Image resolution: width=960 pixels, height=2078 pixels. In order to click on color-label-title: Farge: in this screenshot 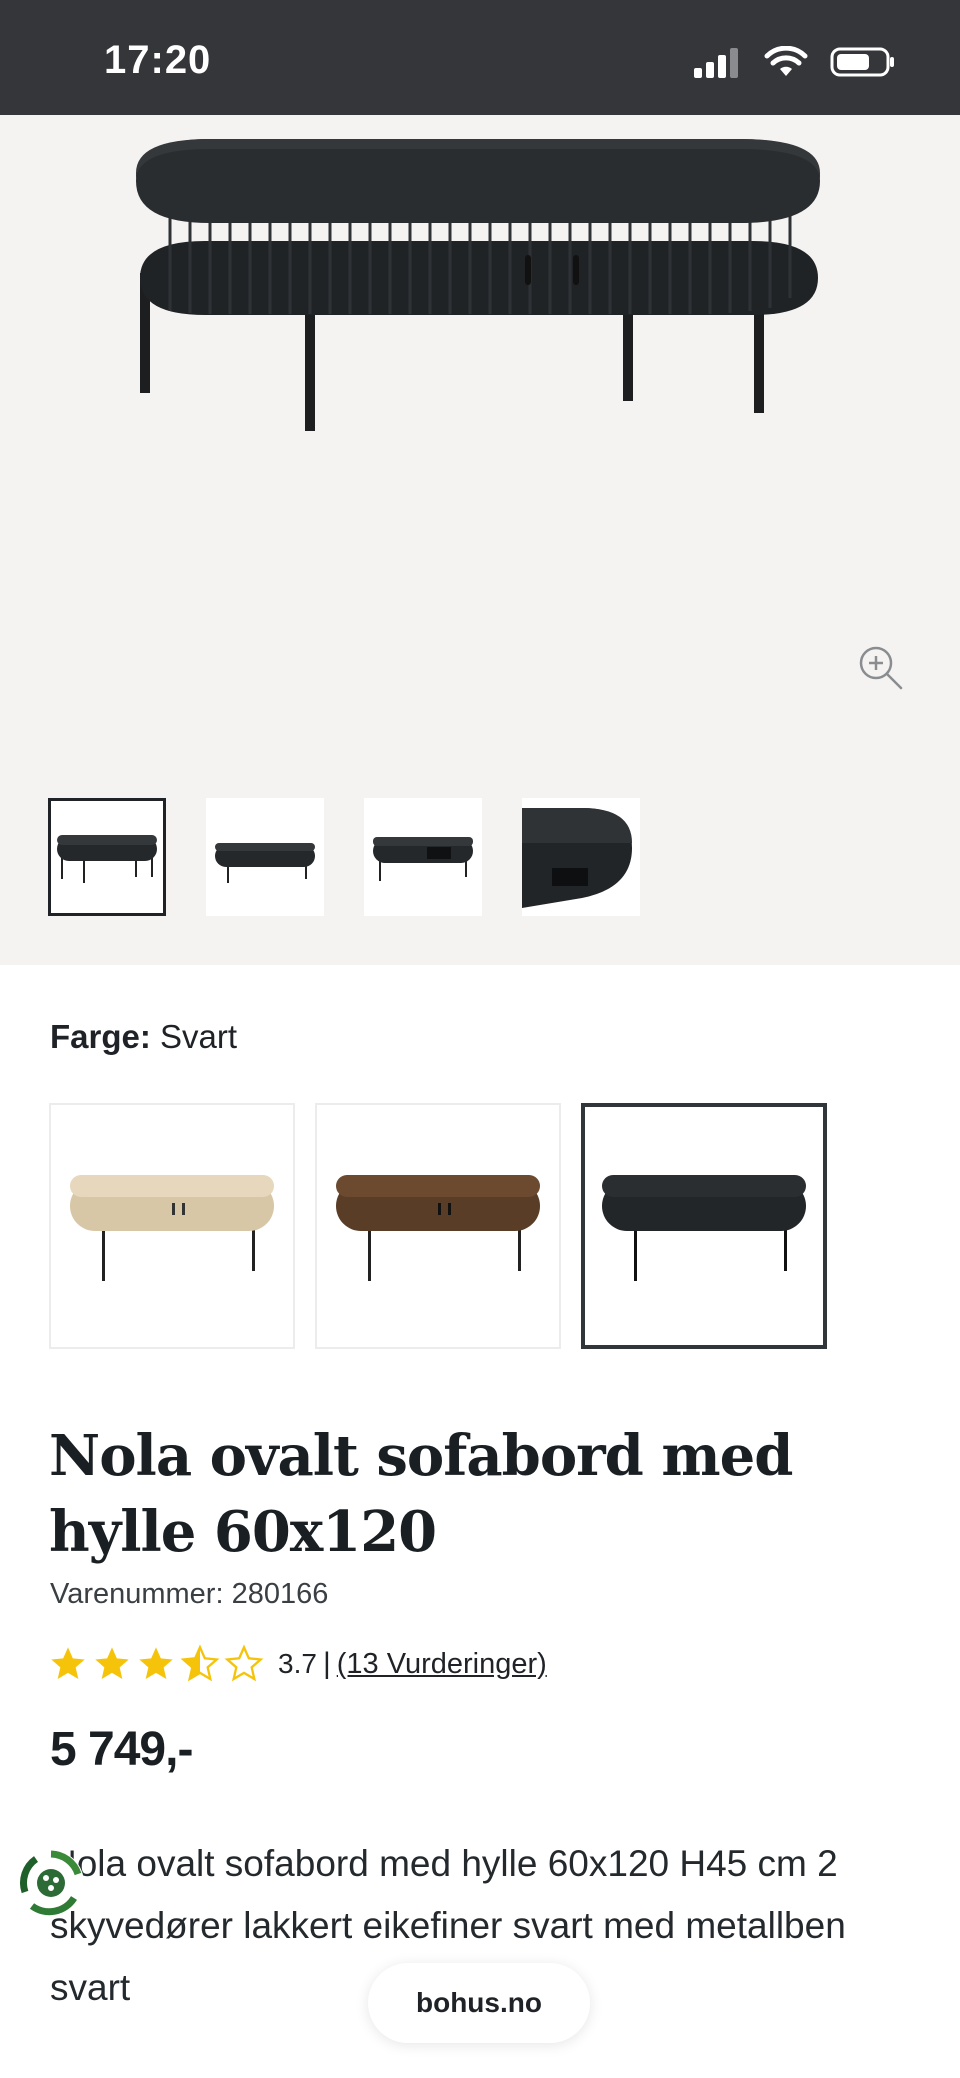, I will do `click(100, 1036)`.